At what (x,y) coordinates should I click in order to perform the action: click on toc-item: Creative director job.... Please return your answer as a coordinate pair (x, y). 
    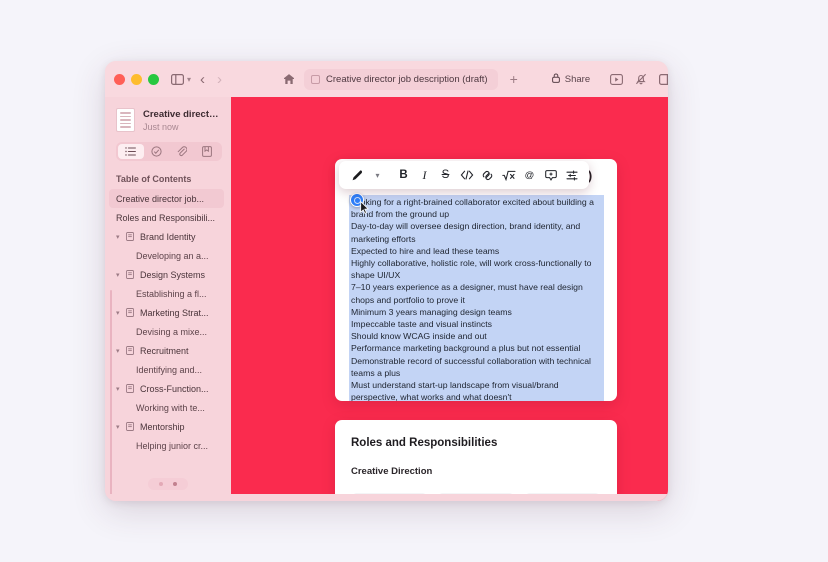
    Looking at the image, I should click on (166, 198).